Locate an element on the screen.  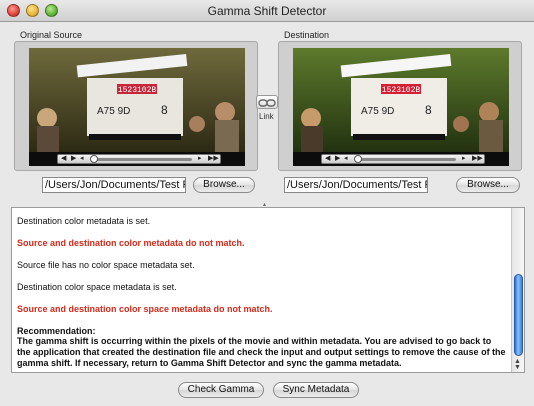
destination-movie-player: 1523102B A75 9D 8 ◀︎ ▶ ◂ ▸ ▶▶ is located at coordinates (401, 107).